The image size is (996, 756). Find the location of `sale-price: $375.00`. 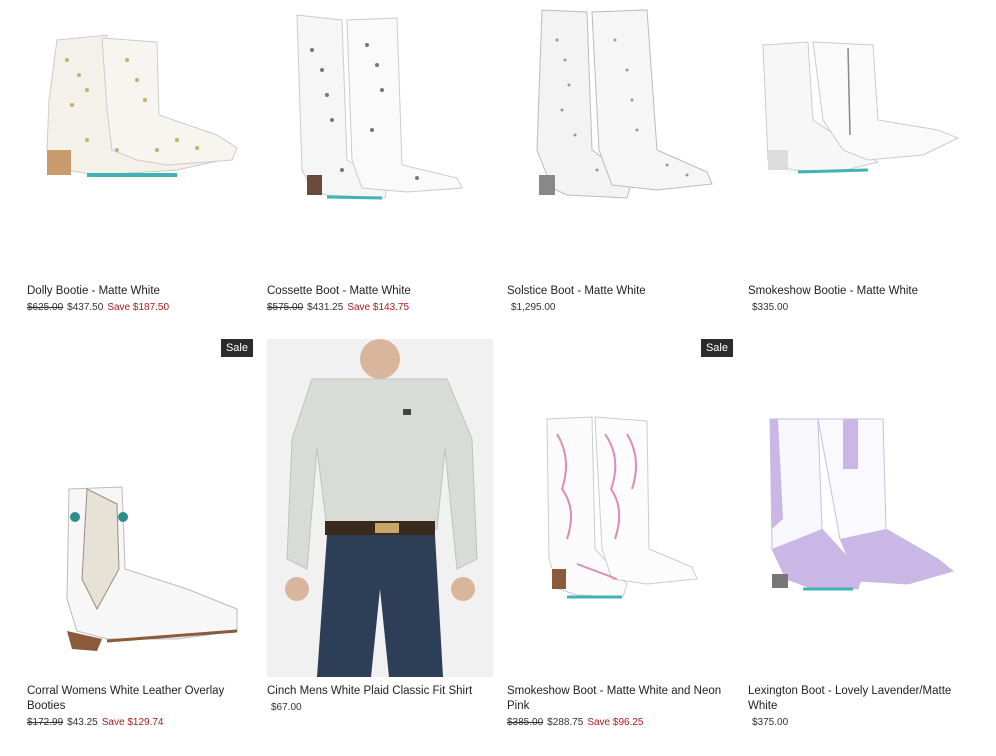

sale-price: $375.00 is located at coordinates (770, 722).